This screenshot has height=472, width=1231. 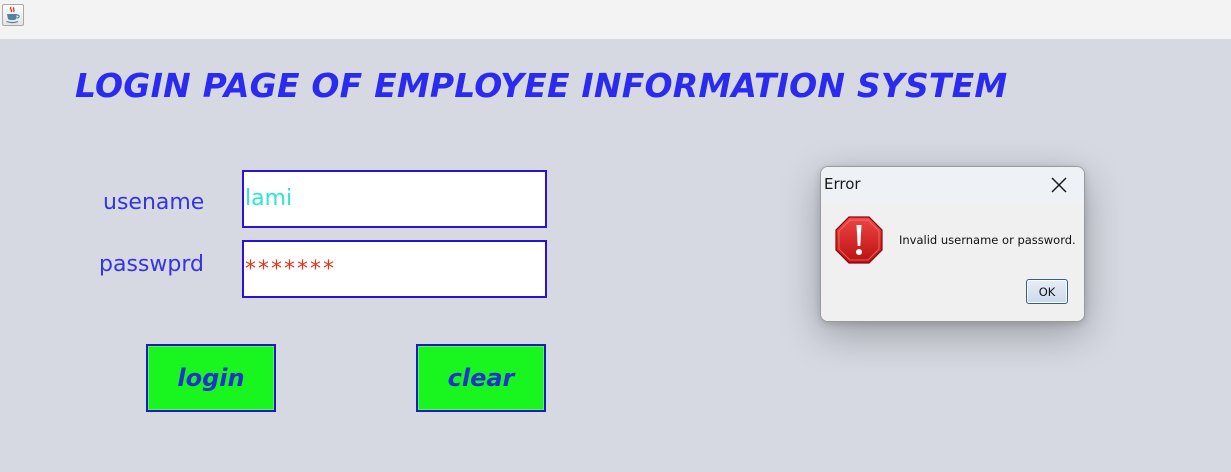 I want to click on error-dialog: Error Invalid username or password. OK, so click(x=952, y=244).